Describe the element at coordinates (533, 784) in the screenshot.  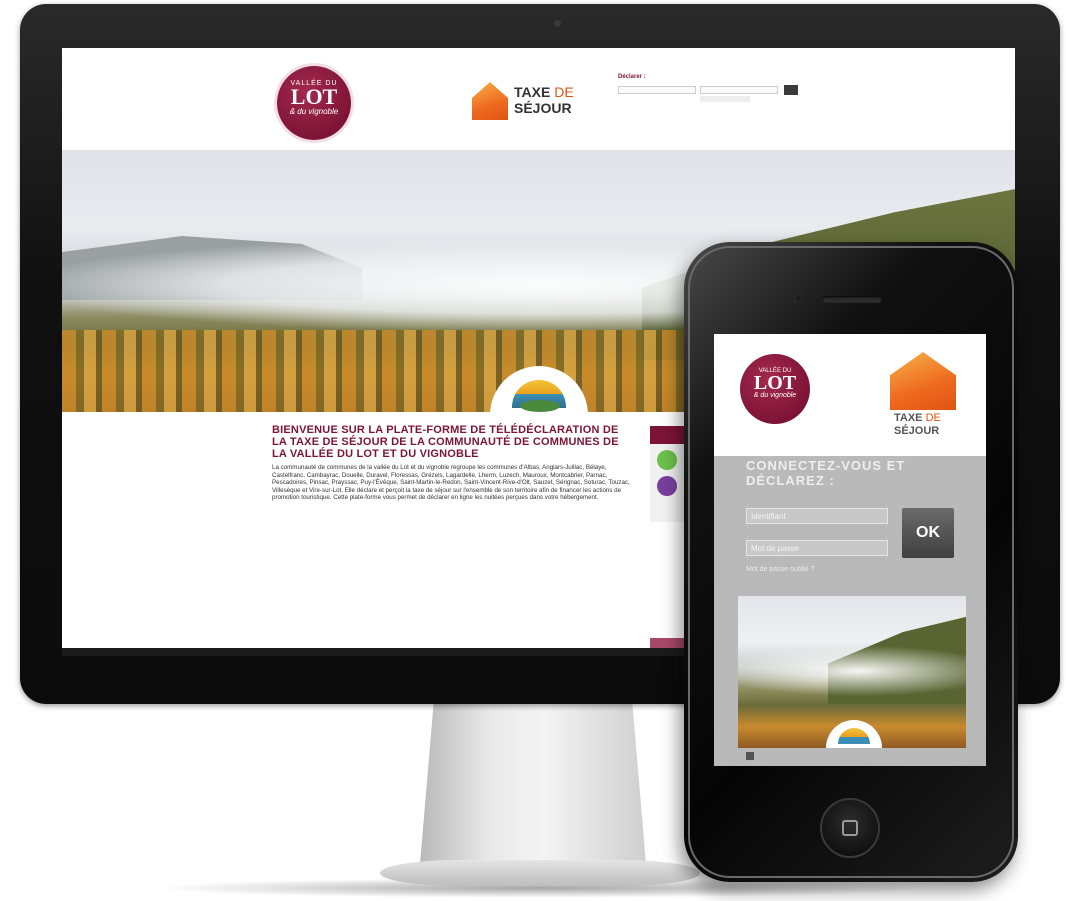
I see `monitor-stand` at that location.